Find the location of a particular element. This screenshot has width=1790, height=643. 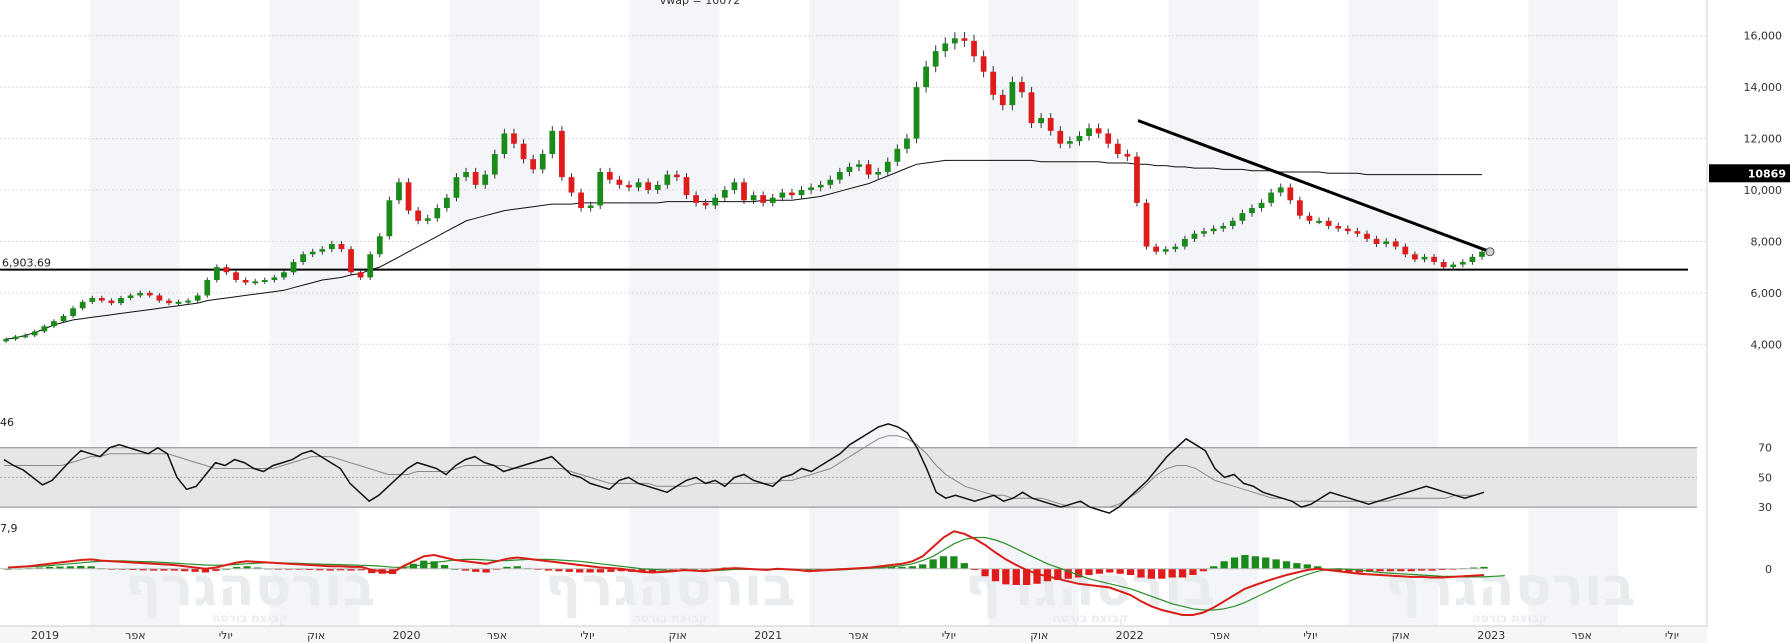

rsi-value-label: 46 is located at coordinates (7, 422).